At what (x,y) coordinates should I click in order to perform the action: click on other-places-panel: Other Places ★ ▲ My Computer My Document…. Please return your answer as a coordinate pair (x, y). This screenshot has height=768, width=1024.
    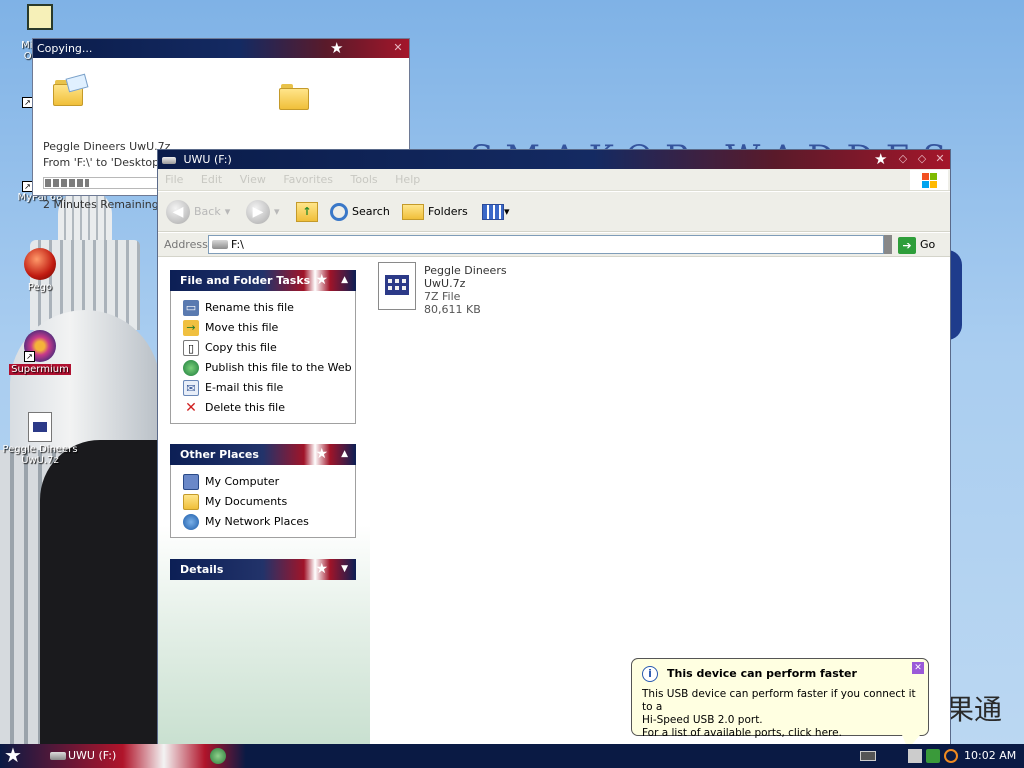
    Looking at the image, I should click on (263, 491).